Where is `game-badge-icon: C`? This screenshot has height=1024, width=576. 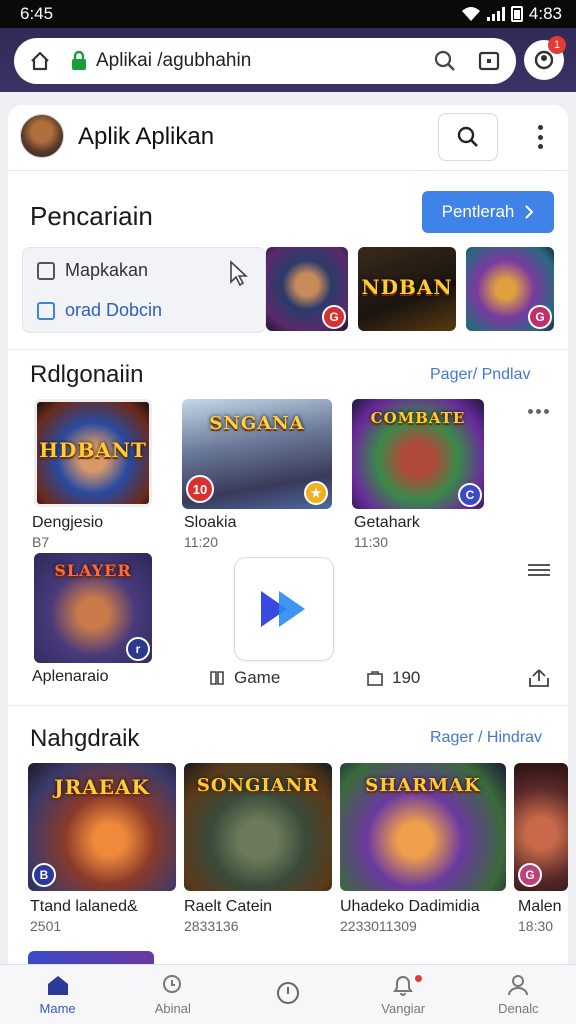 game-badge-icon: C is located at coordinates (470, 495).